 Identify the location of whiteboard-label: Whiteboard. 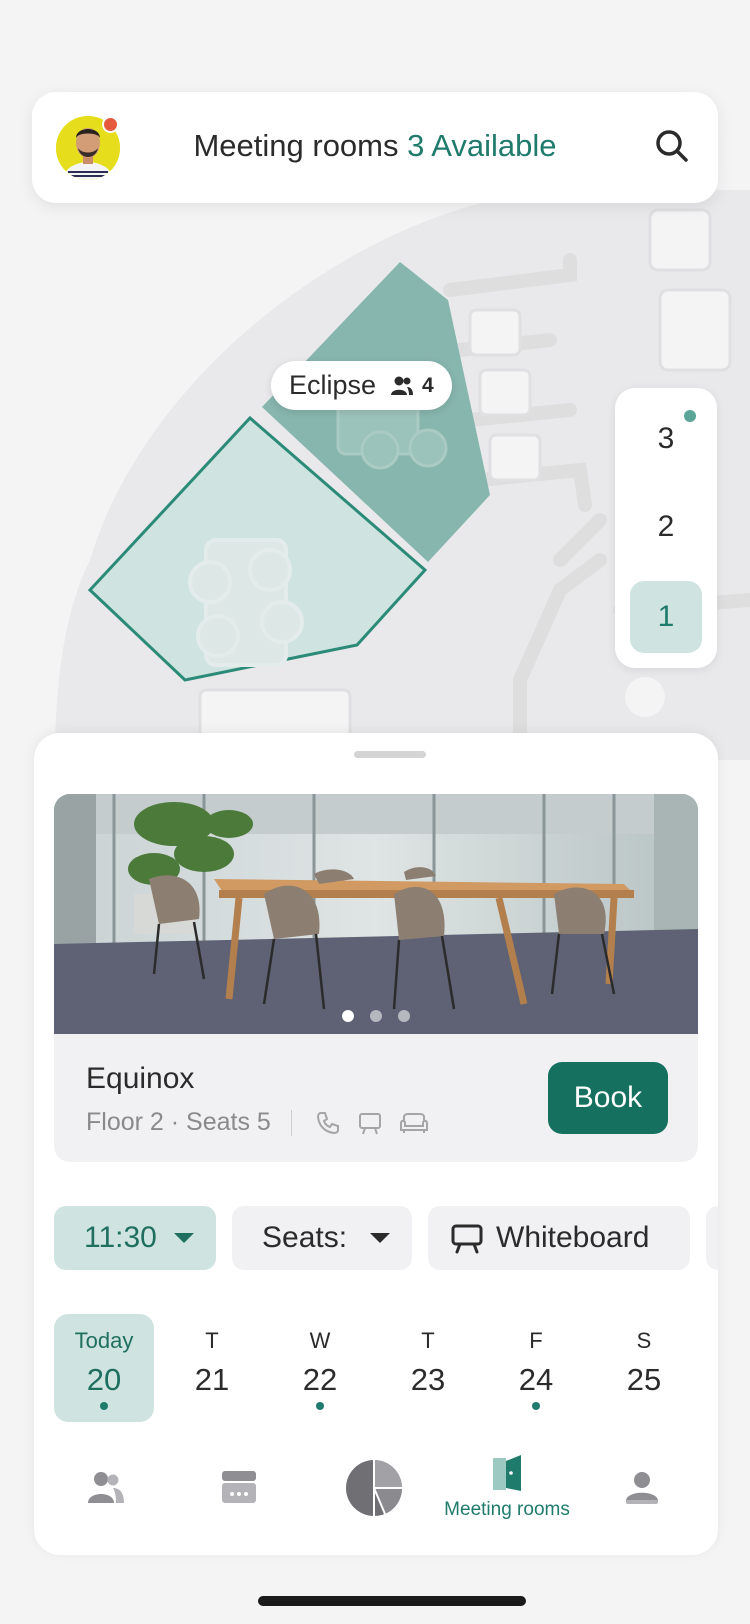
(573, 1237).